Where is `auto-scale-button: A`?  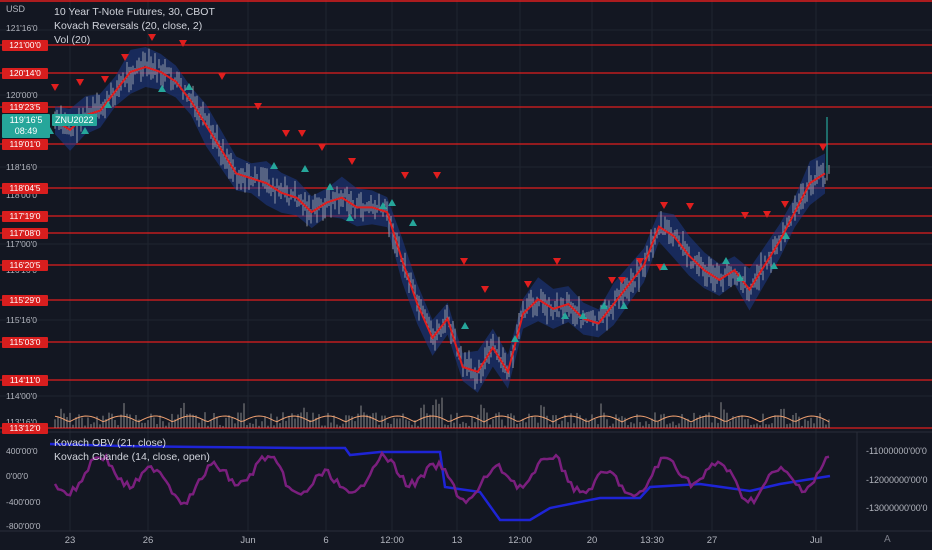
auto-scale-button: A is located at coordinates (887, 539).